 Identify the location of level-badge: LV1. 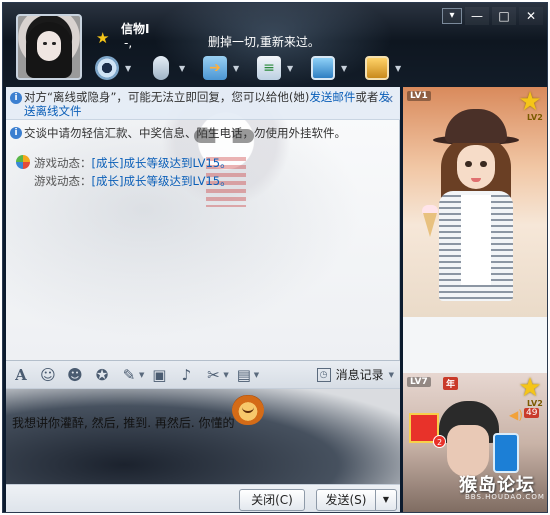
(419, 96).